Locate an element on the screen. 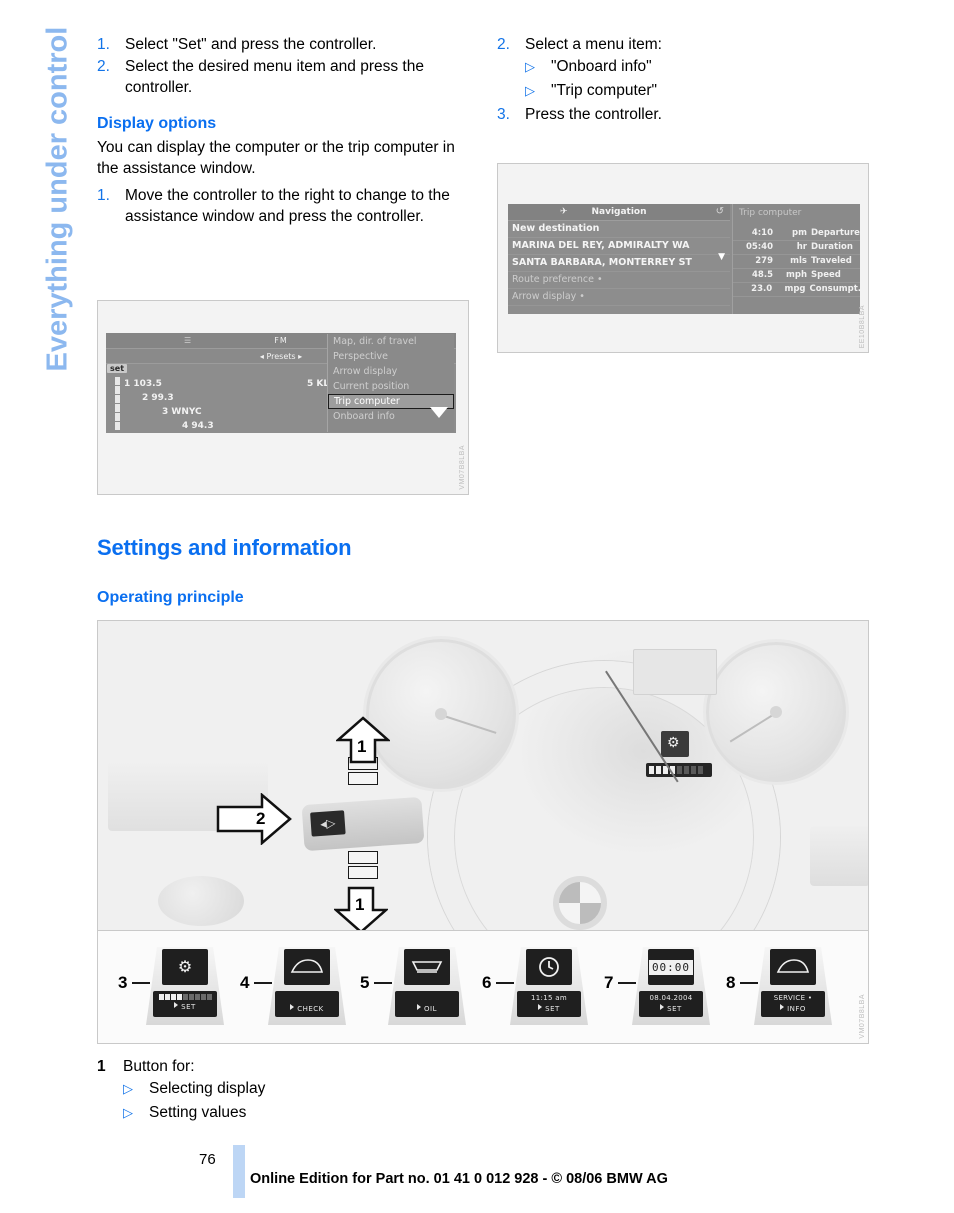  section-subtitle: Operating principle is located at coordinates (170, 597).